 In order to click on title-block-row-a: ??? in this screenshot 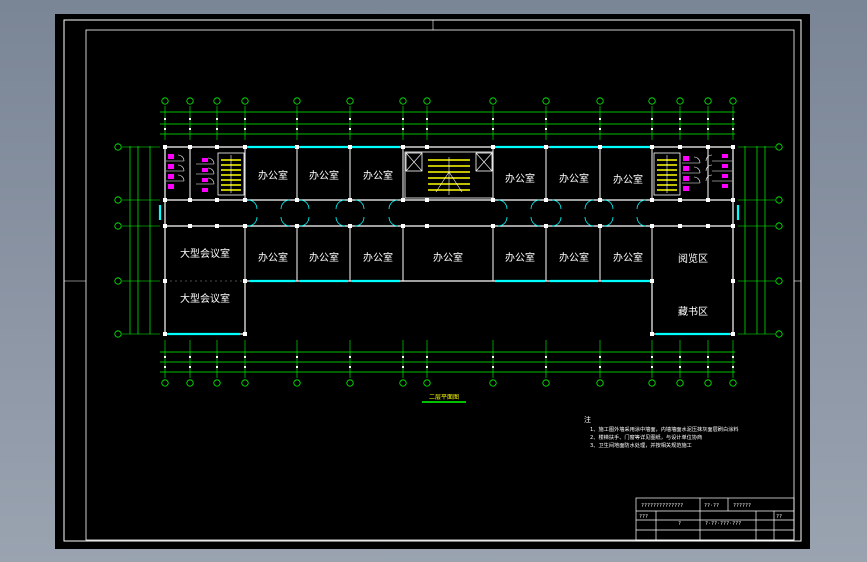, I will do `click(643, 517)`.